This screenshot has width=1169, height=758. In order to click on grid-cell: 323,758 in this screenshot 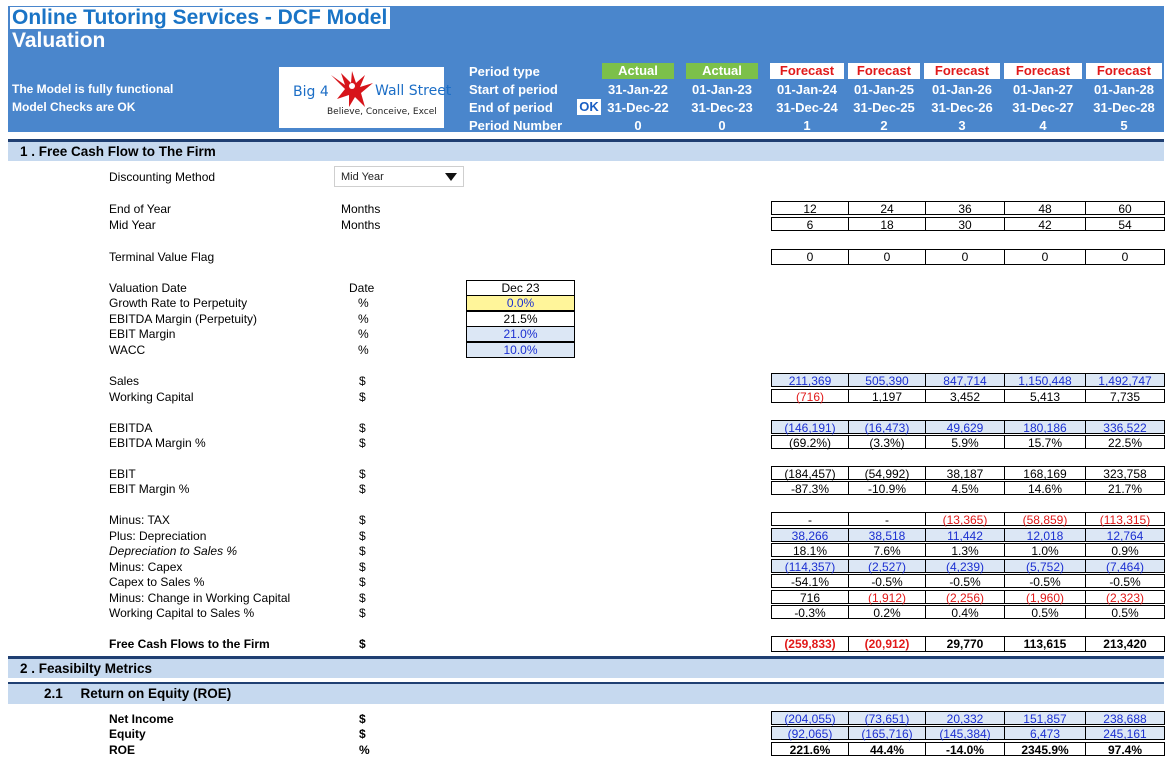, I will do `click(1125, 473)`.